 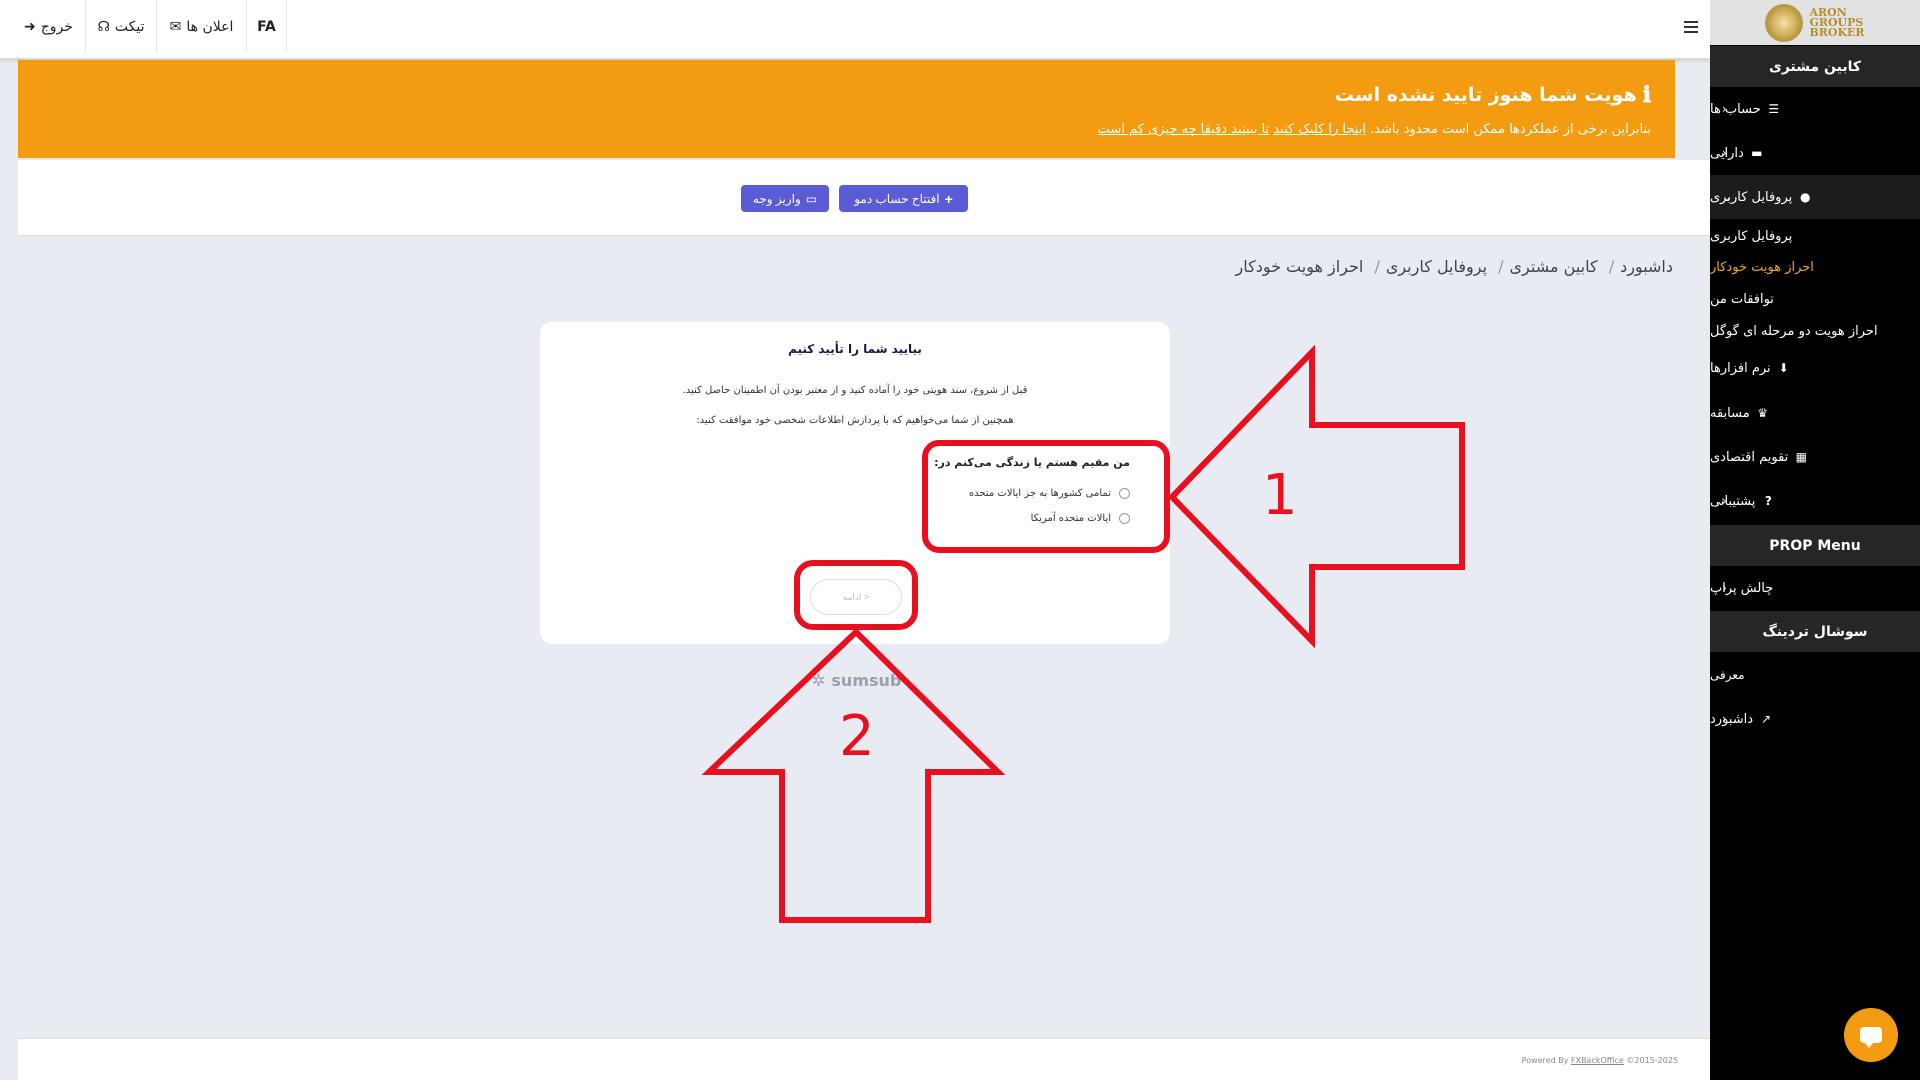 I want to click on continue-button: ادامه >, so click(x=856, y=597).